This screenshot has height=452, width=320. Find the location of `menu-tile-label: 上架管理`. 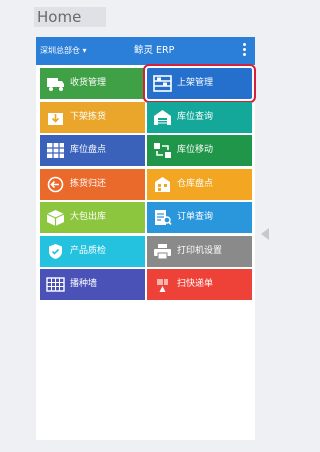

menu-tile-label: 上架管理 is located at coordinates (195, 83).